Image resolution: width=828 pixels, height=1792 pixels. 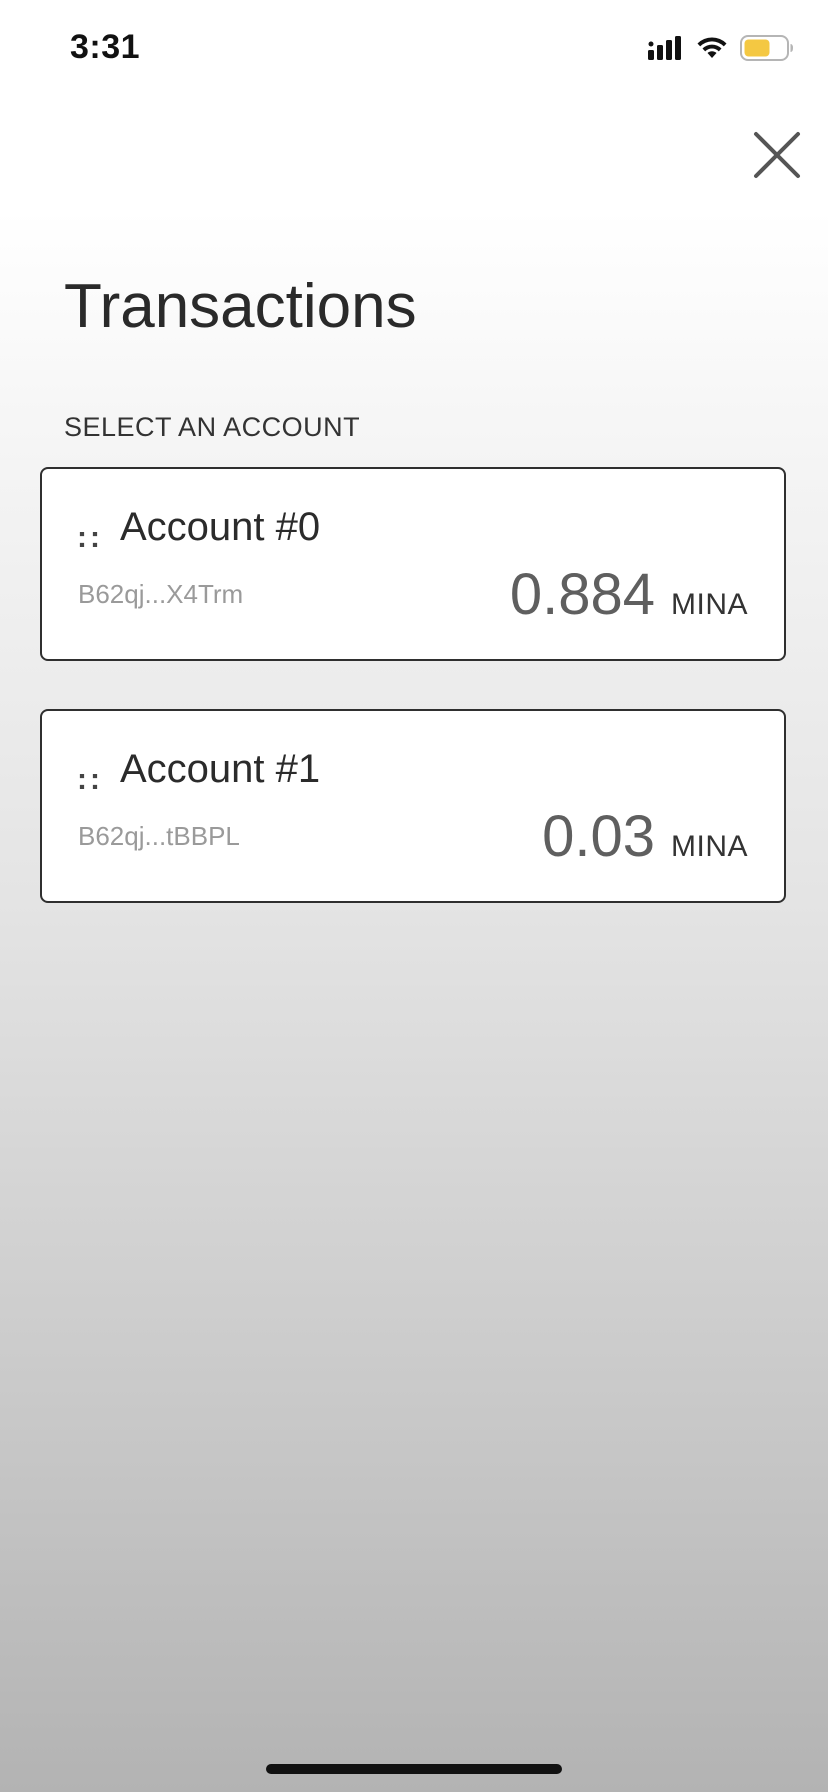 I want to click on page-title: Transactions, so click(x=240, y=306).